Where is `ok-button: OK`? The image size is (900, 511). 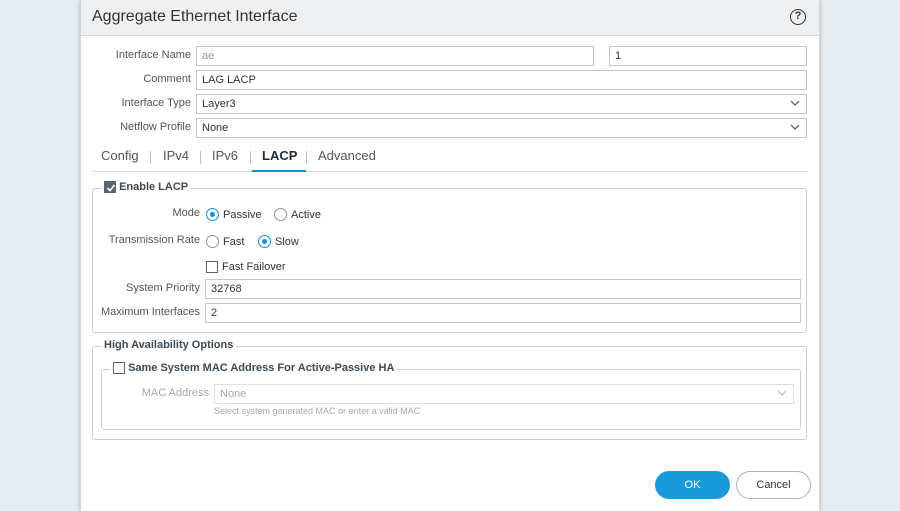 ok-button: OK is located at coordinates (692, 485).